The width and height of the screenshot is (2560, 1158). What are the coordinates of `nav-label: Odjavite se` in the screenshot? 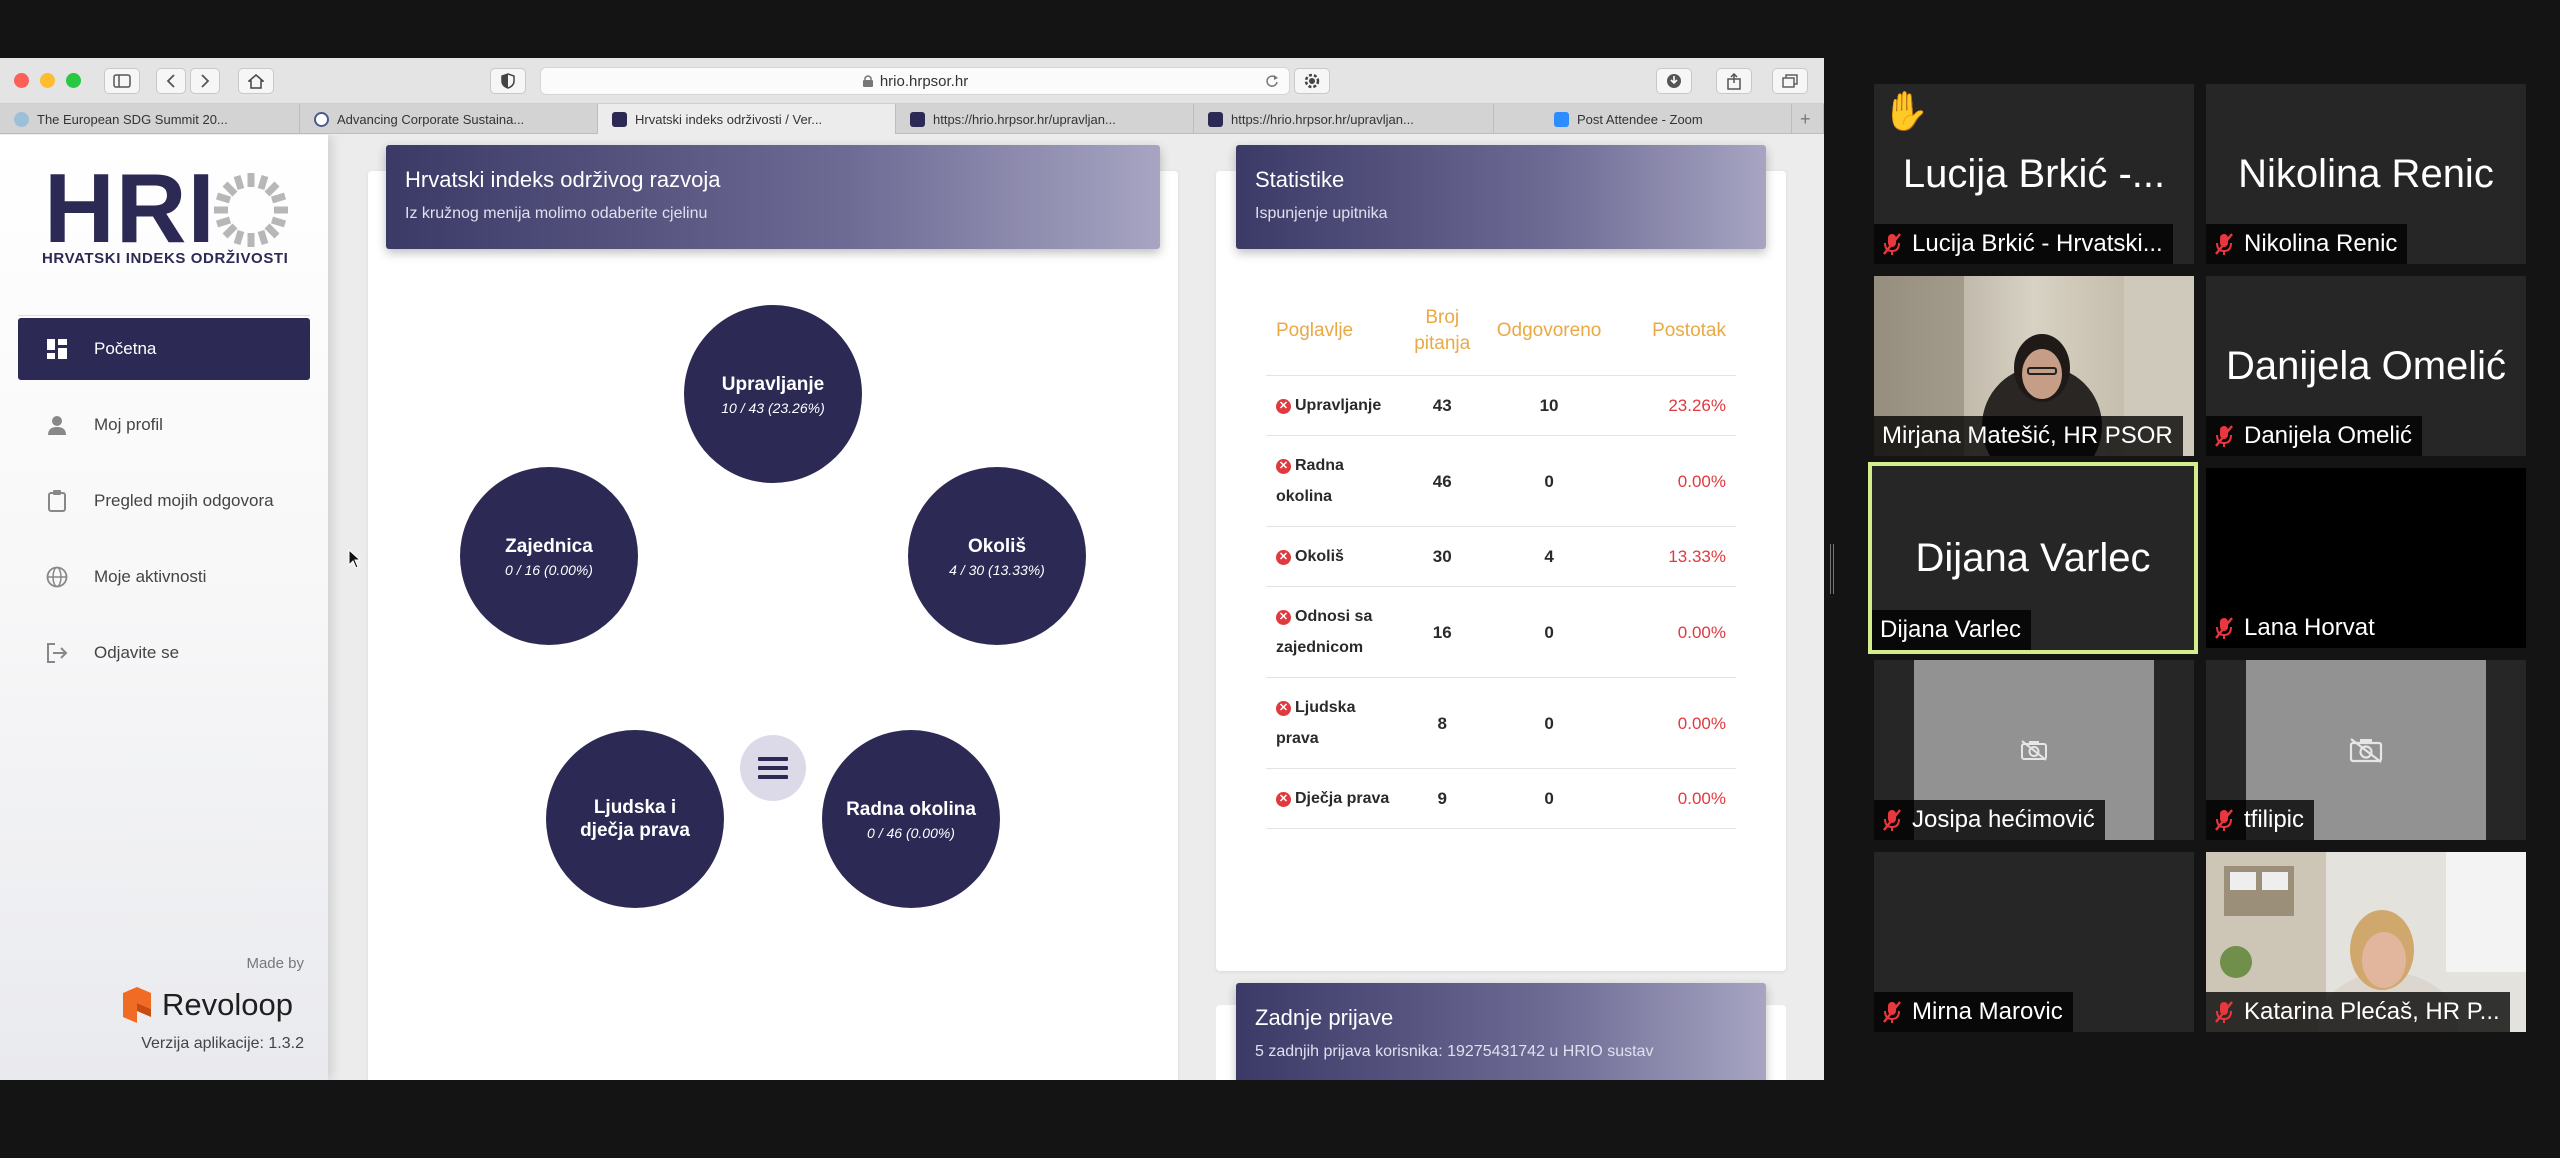 It's located at (137, 652).